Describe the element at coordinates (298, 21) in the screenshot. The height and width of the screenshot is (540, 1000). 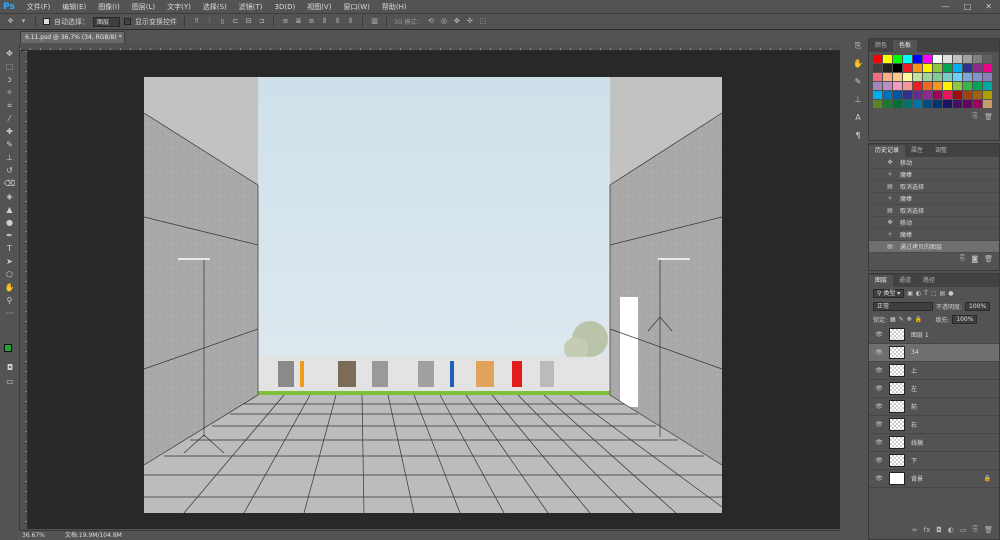
I see `distribute-vcenter-icon: ≣` at that location.